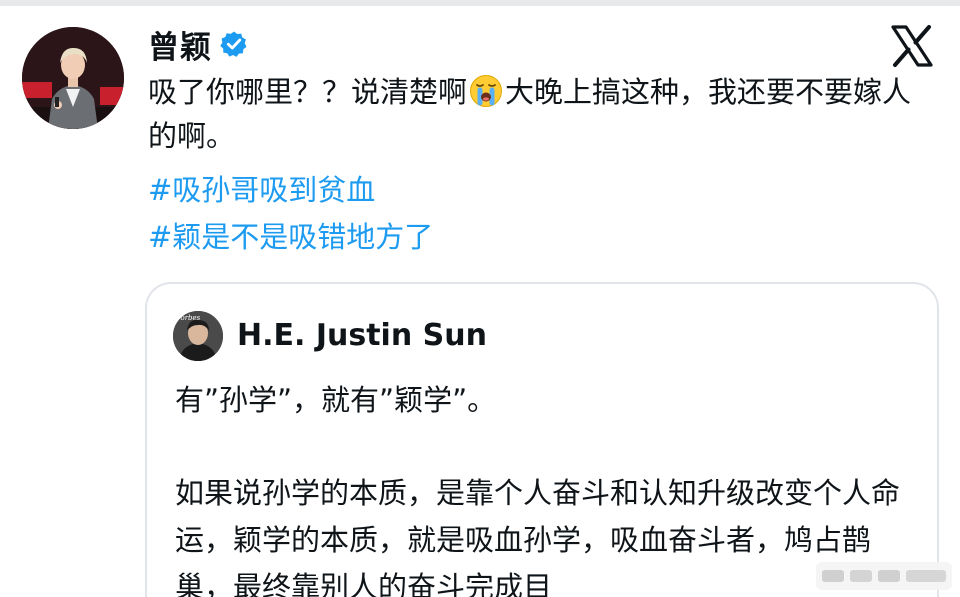 The height and width of the screenshot is (597, 960). What do you see at coordinates (336, 400) in the screenshot?
I see `quoted-text-line1: 有”孙学”，就有”颖学”。` at bounding box center [336, 400].